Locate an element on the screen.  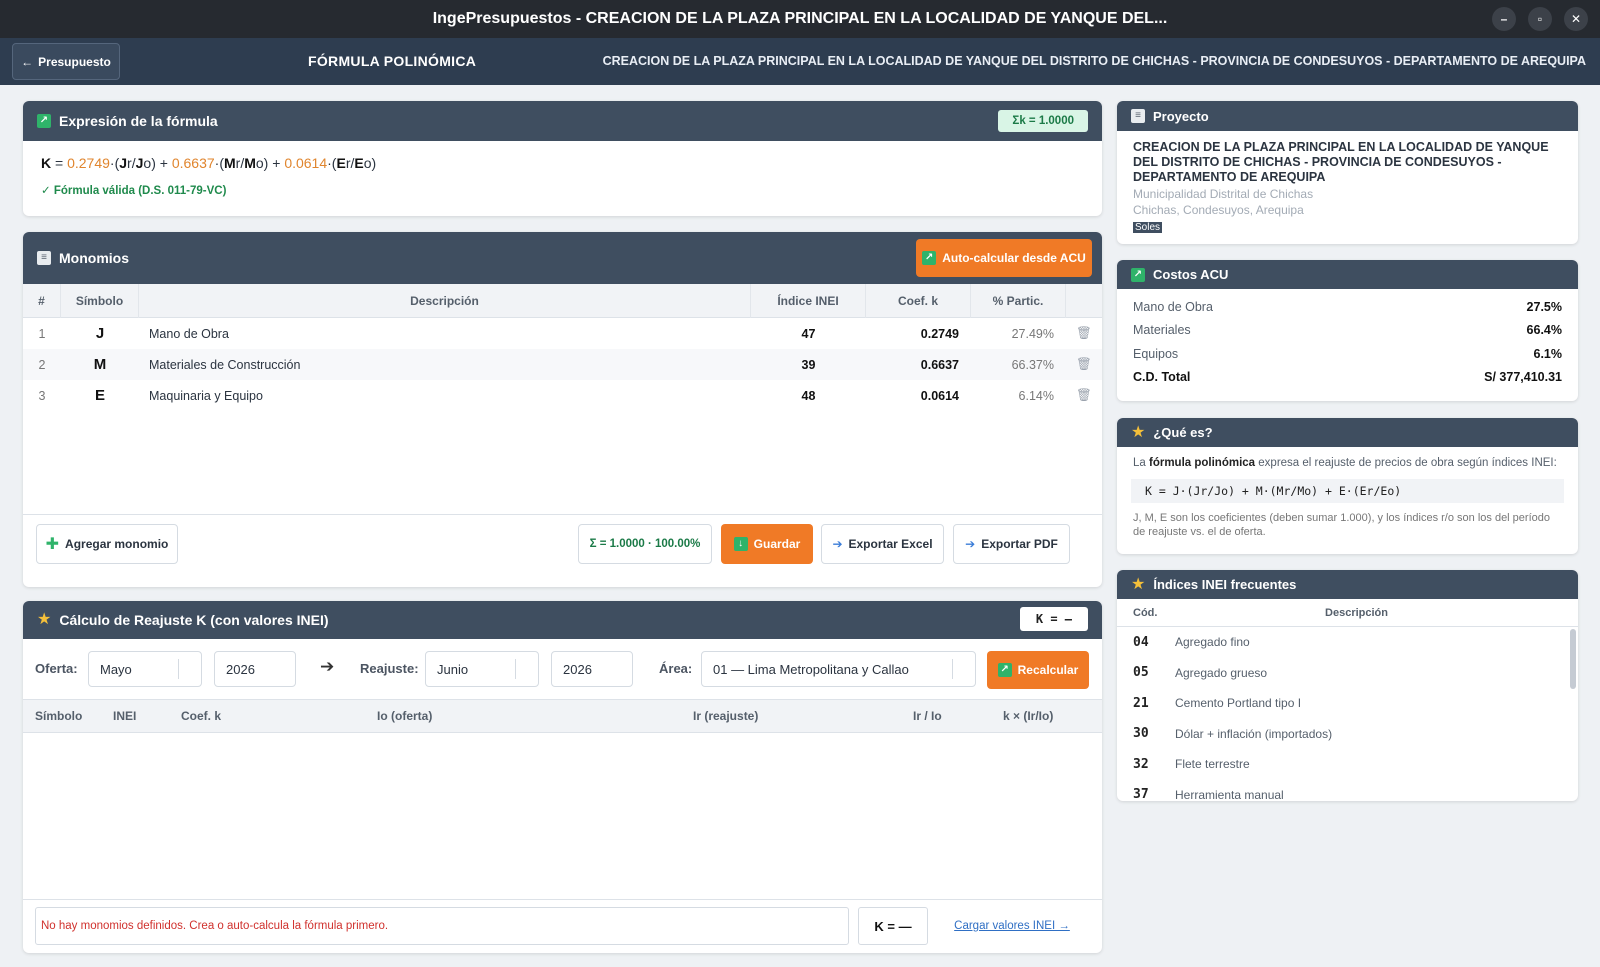
col-symbol: Símbolo is located at coordinates (100, 300).